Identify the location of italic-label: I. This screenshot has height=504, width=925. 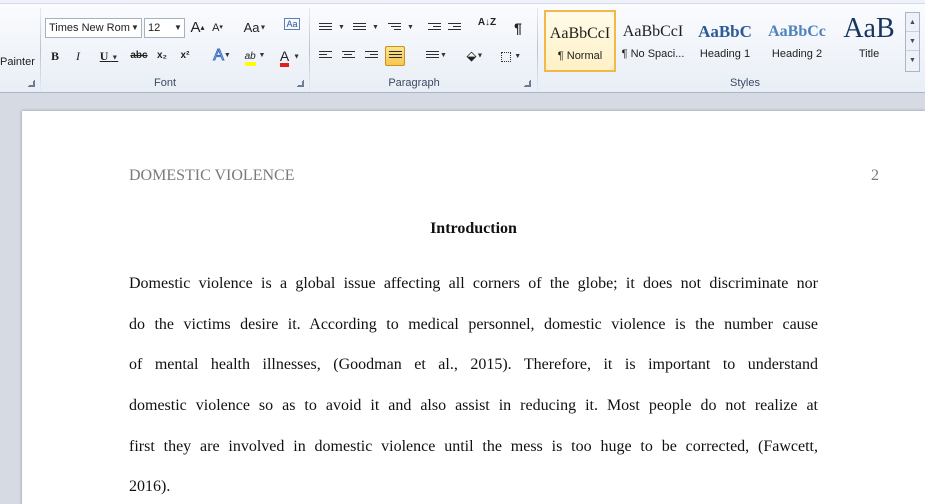
(78, 56).